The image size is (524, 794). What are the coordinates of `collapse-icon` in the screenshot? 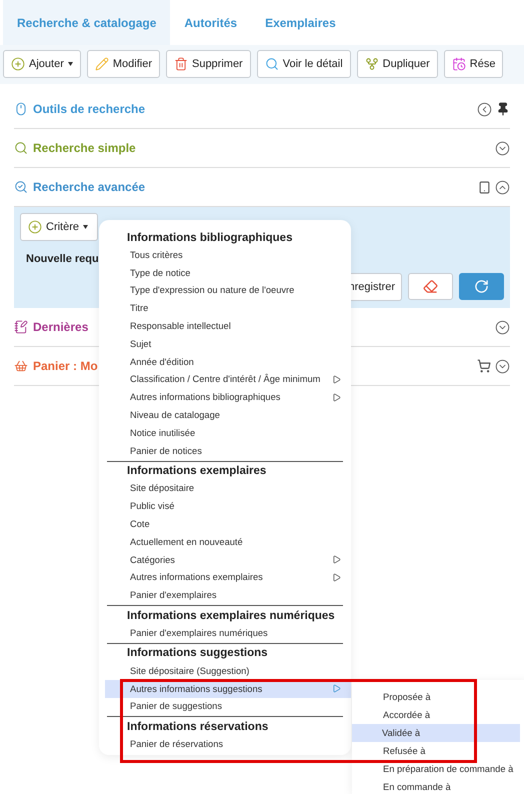 It's located at (484, 109).